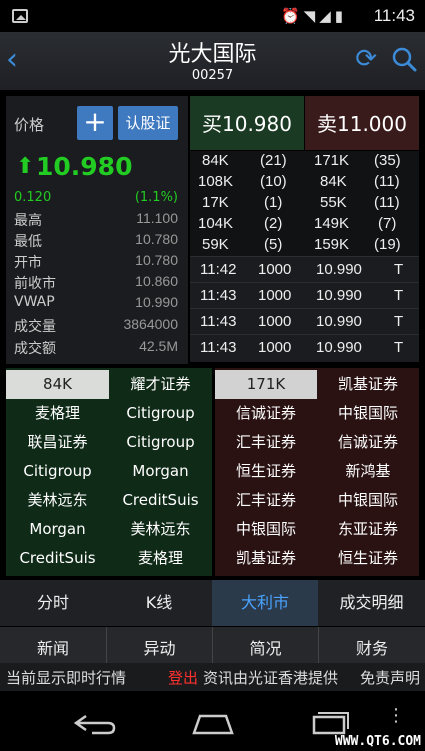  I want to click on logout-link: 登出, so click(183, 677).